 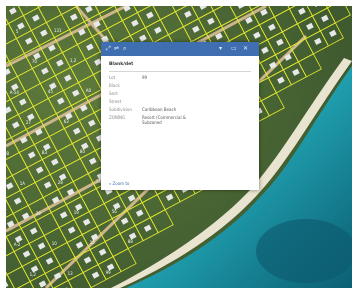 I want to click on parcel-label: 13, so click(x=71, y=273).